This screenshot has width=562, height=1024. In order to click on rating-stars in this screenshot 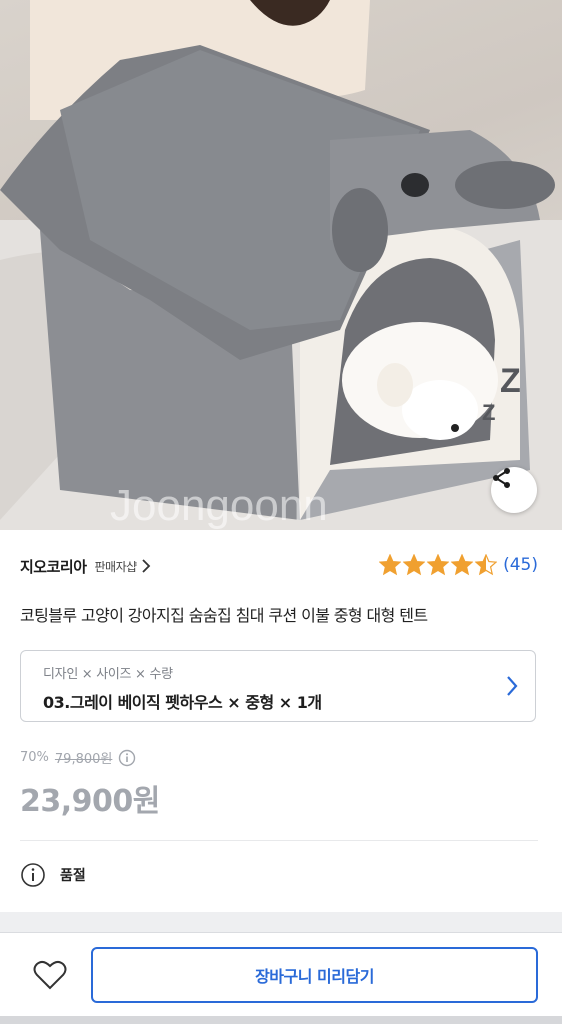, I will do `click(439, 565)`.